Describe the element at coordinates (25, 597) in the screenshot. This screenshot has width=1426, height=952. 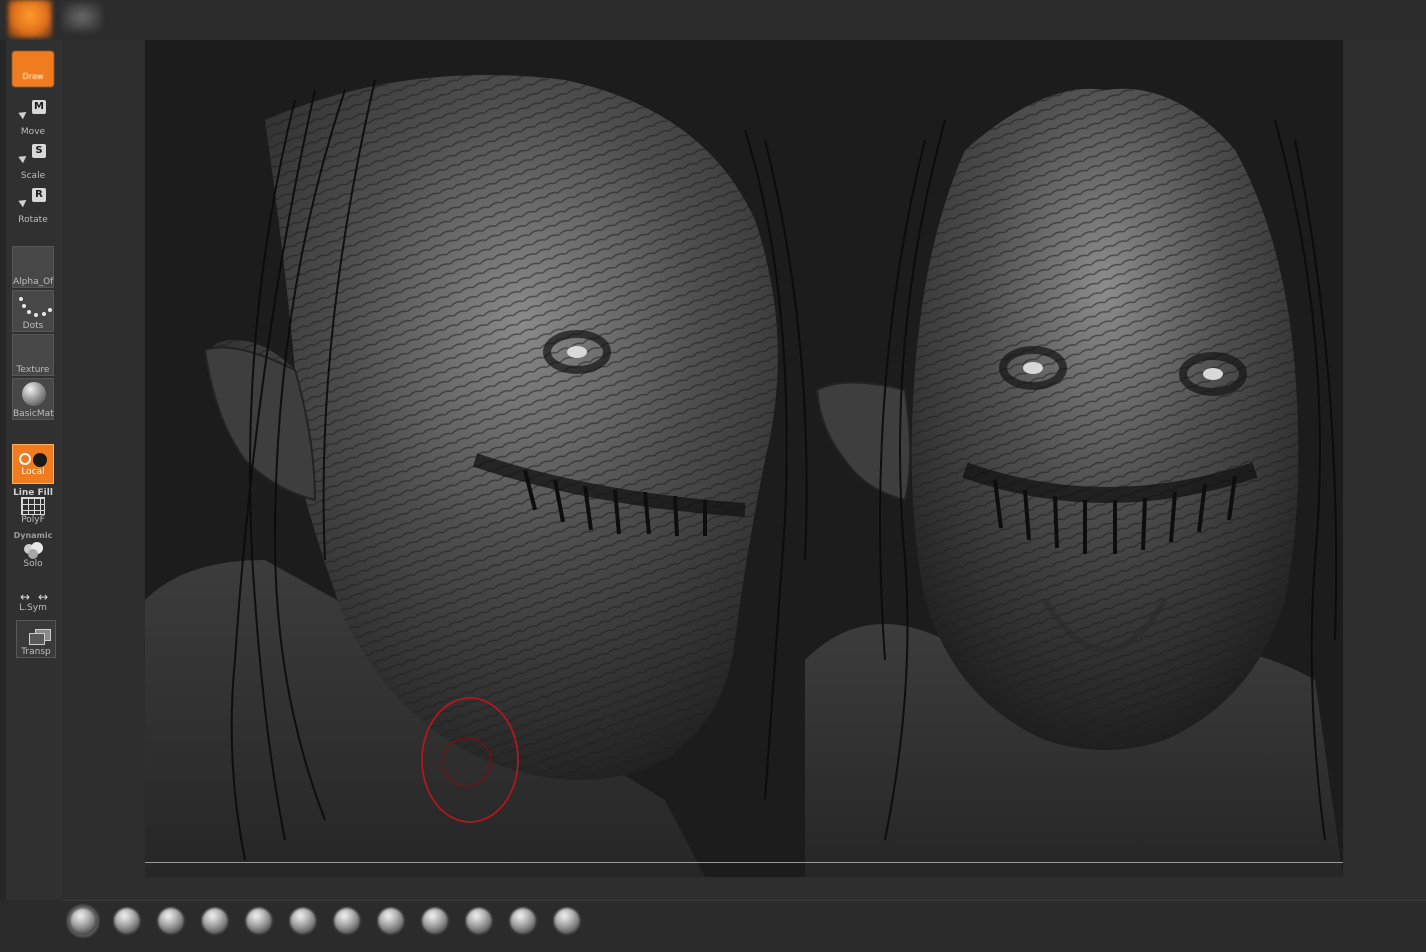
I see `symmetry-arrows-icon: ↔` at that location.